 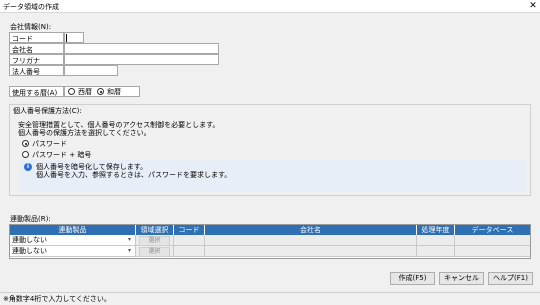 I want to click on row-1-year-cell, so click(x=436, y=240).